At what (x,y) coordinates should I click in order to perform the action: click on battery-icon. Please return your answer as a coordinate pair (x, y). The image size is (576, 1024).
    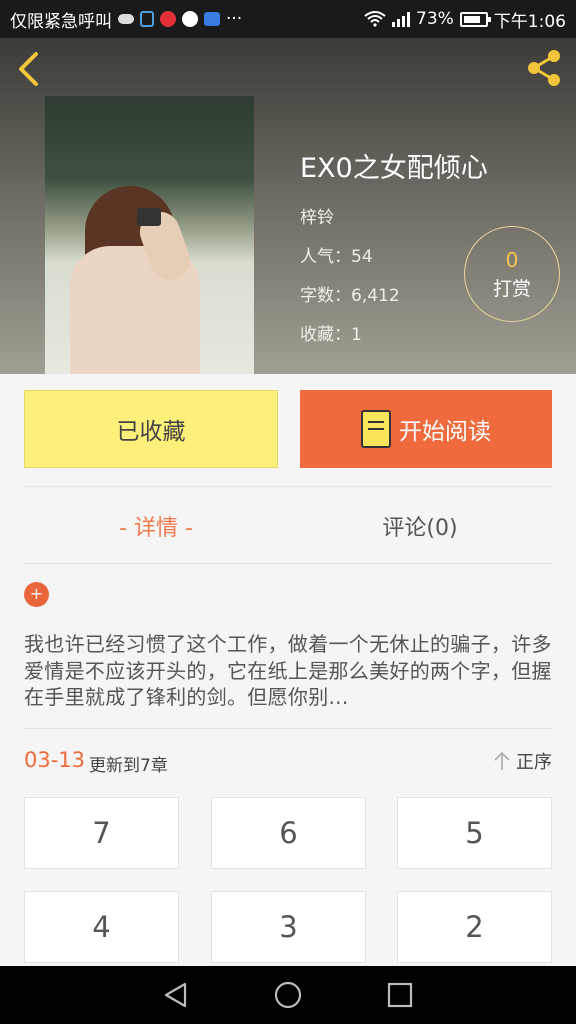
    Looking at the image, I should click on (475, 19).